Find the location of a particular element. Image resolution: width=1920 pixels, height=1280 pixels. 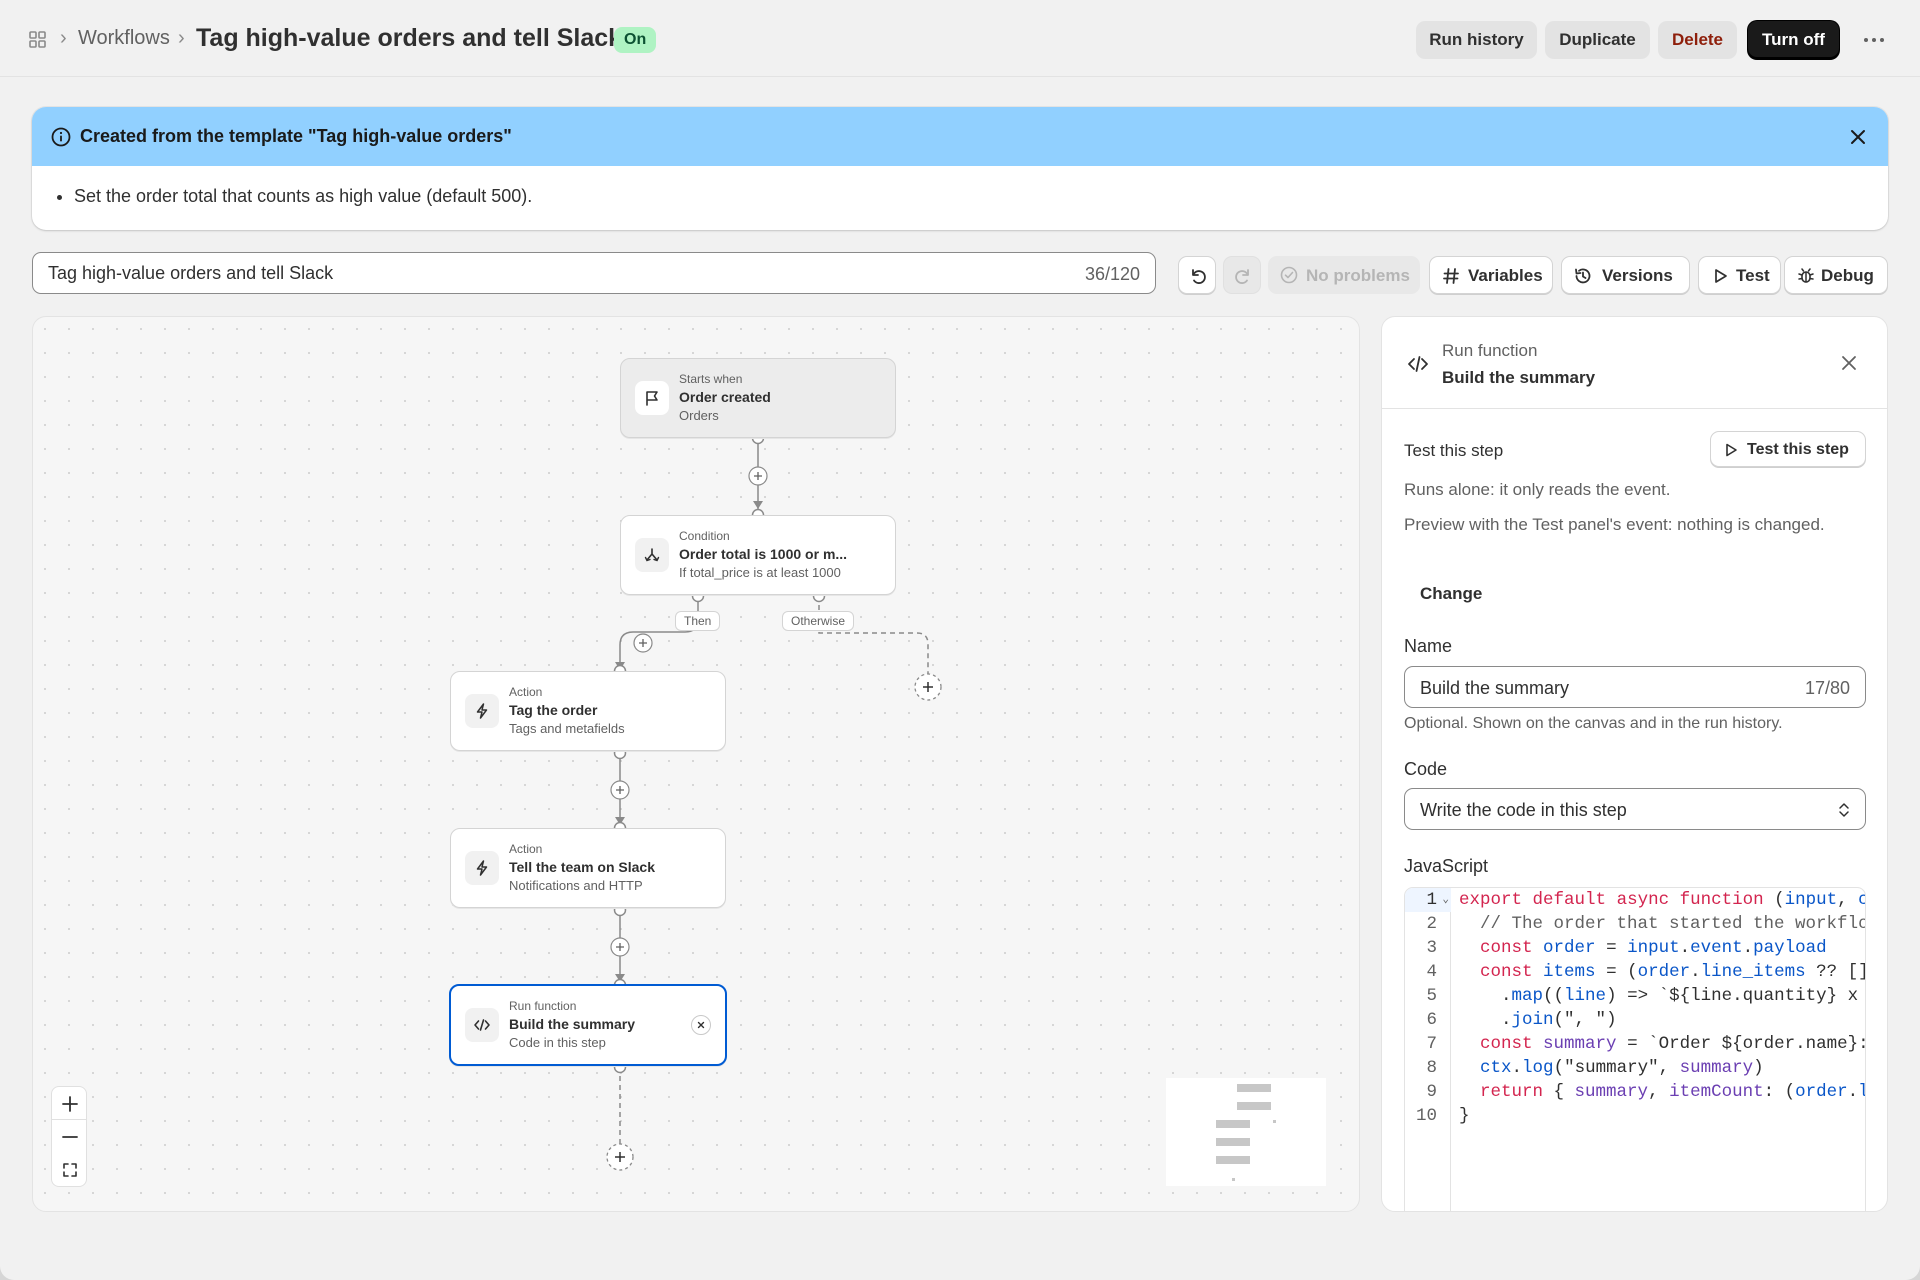

node-title: Order created is located at coordinates (725, 397).